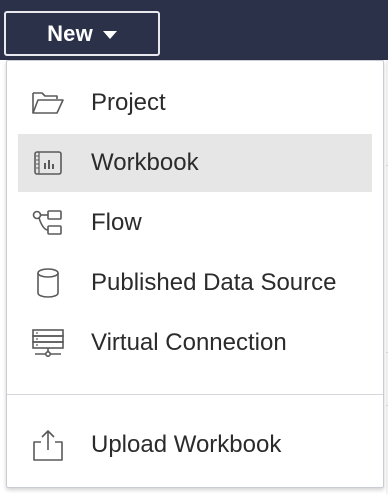 This screenshot has width=388, height=494. Describe the element at coordinates (48, 103) in the screenshot. I see `folder-open-icon` at that location.